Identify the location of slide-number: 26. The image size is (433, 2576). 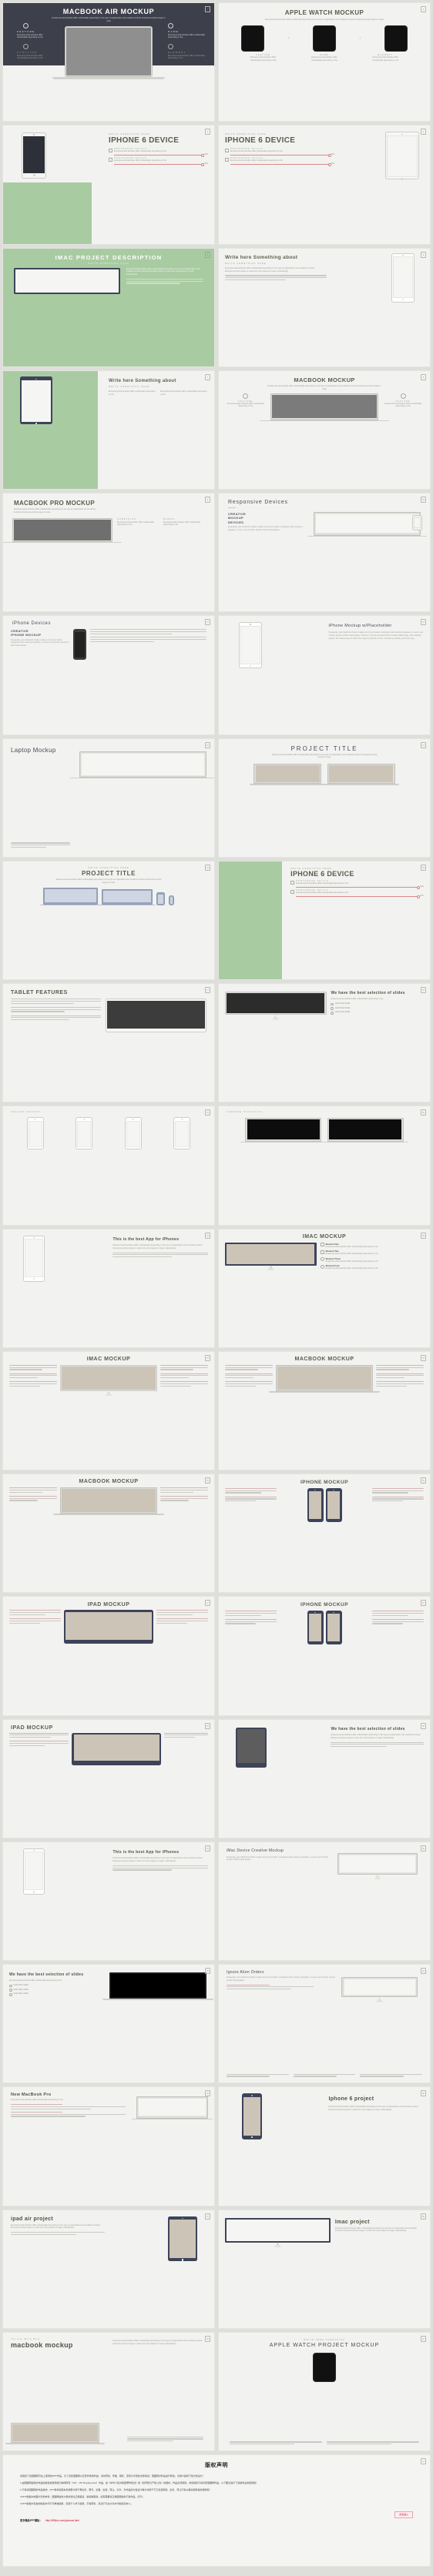
(423, 1481).